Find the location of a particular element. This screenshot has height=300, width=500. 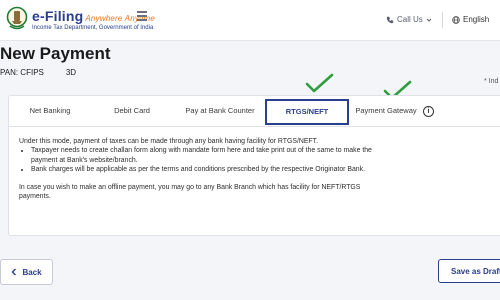

pan-suffix: 3D is located at coordinates (71, 72).